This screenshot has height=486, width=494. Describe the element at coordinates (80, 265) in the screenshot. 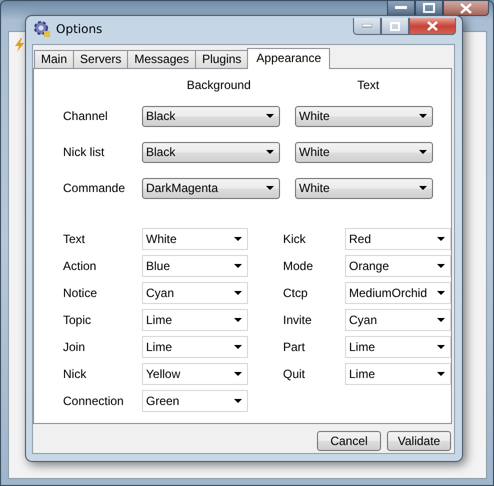

I see `field-label: Action` at that location.